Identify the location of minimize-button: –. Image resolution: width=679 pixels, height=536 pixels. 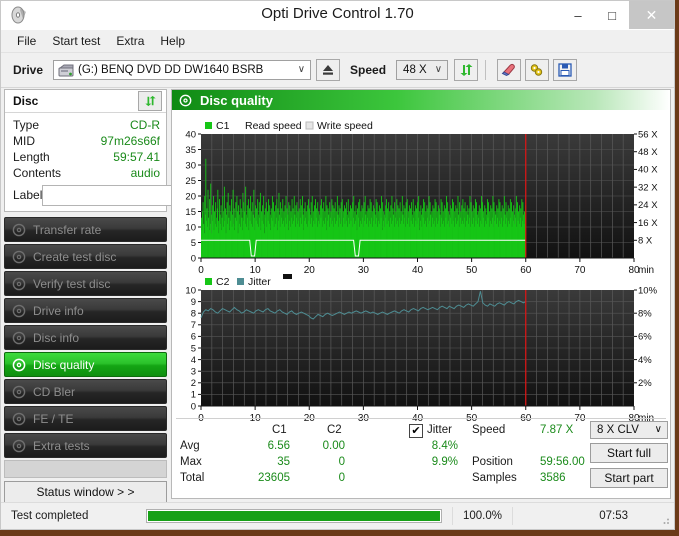
(578, 15).